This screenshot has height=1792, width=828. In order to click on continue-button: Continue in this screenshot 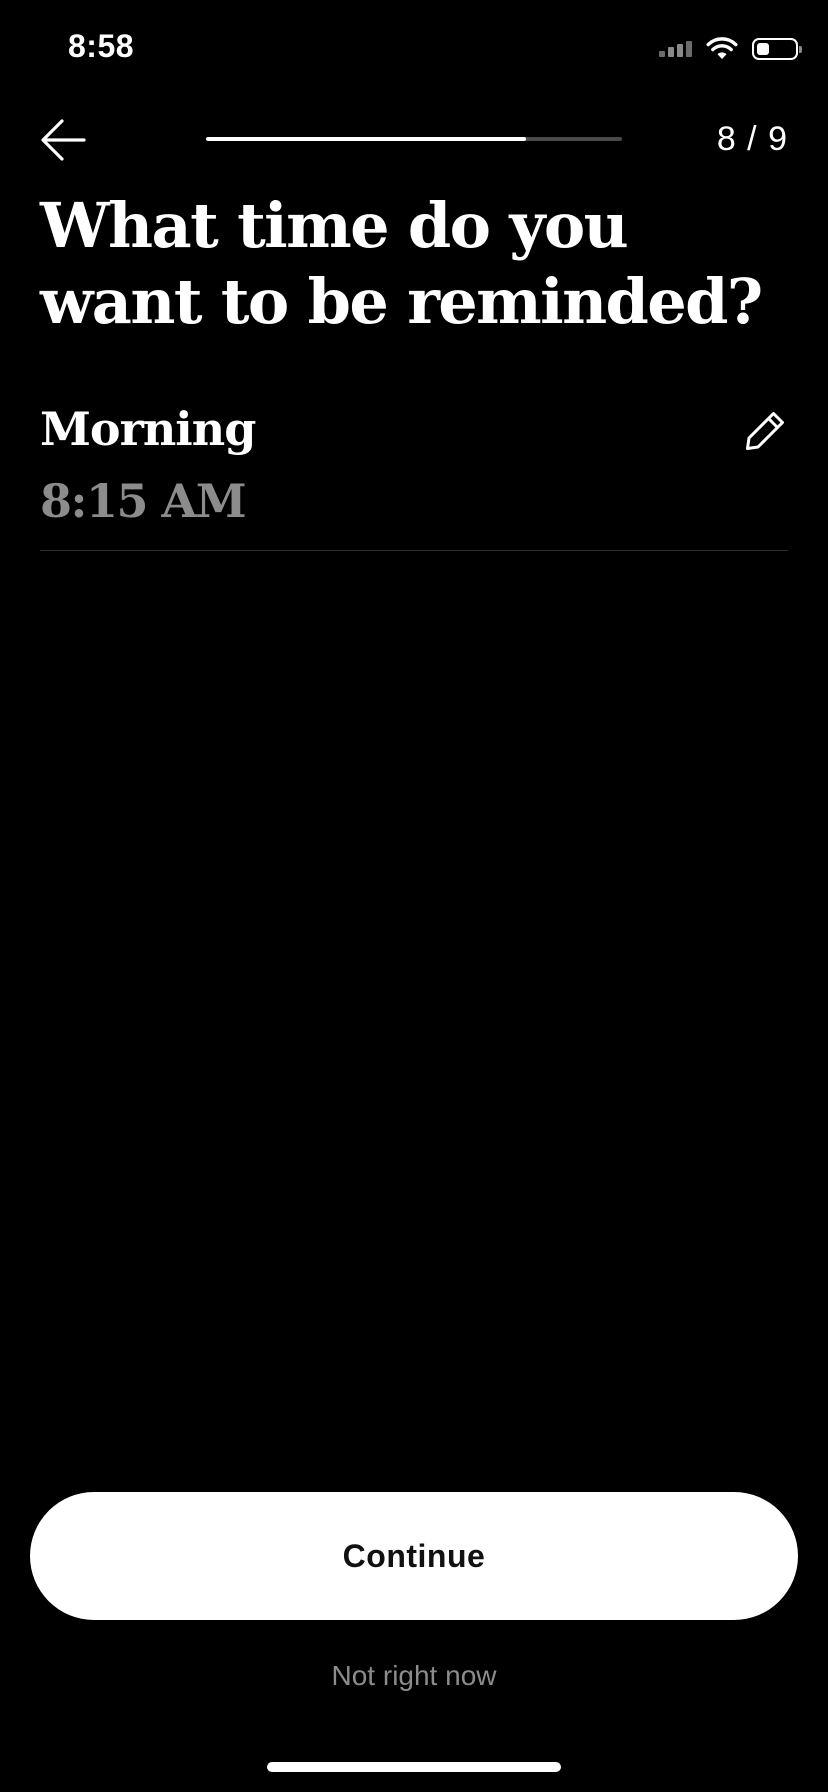, I will do `click(414, 1556)`.